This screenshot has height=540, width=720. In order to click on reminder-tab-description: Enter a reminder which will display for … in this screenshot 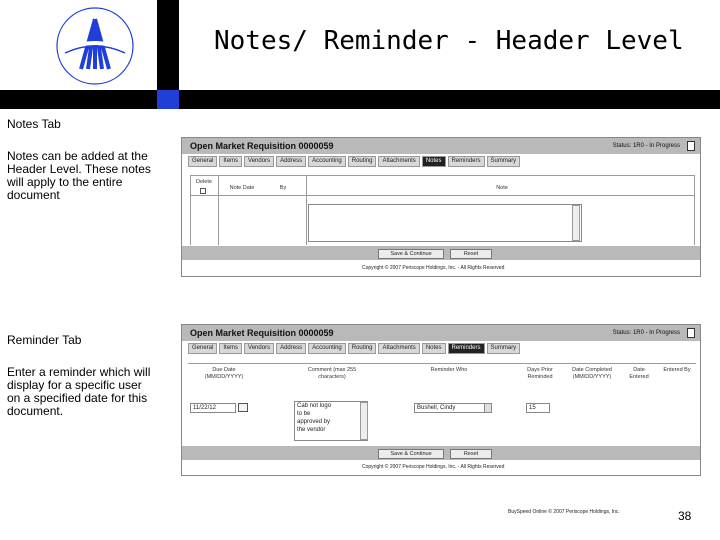, I will do `click(79, 391)`.